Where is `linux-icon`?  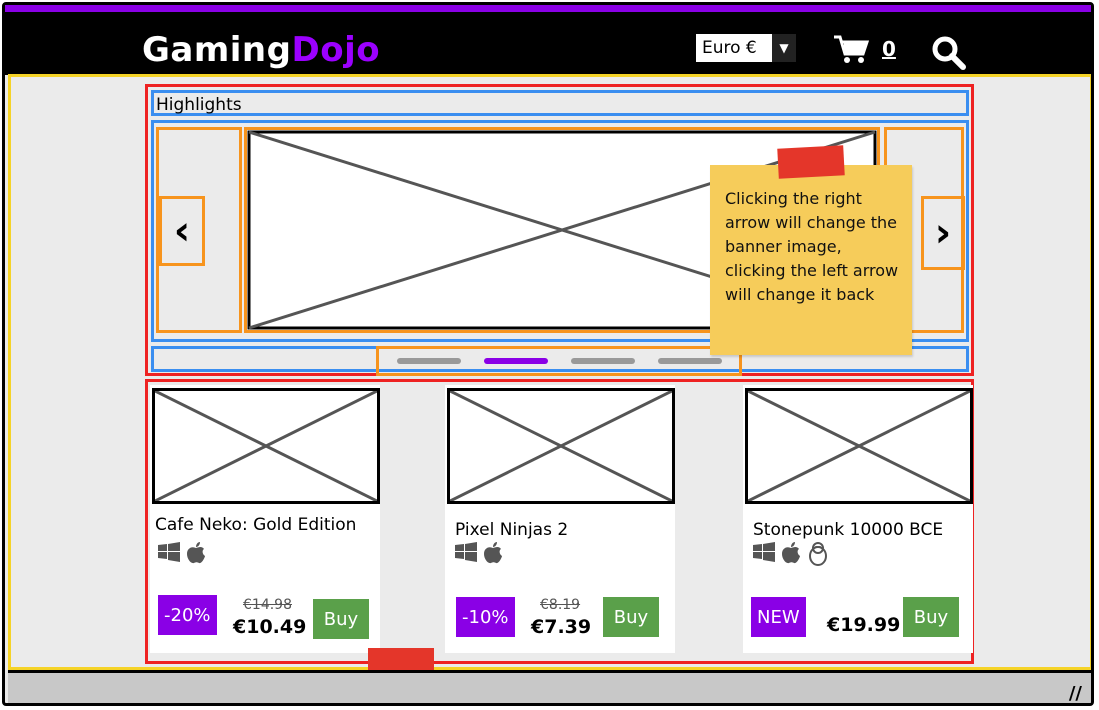
linux-icon is located at coordinates (818, 554).